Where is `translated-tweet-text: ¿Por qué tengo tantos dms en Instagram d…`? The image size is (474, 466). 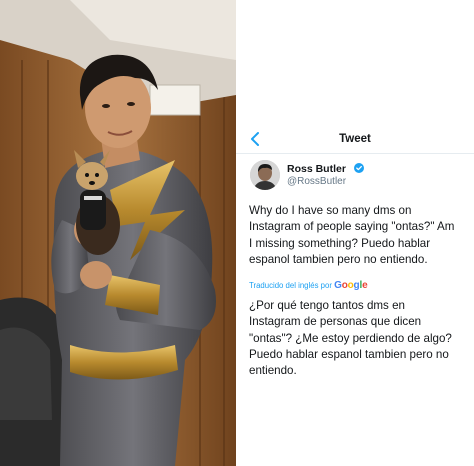
translated-tweet-text: ¿Por qué tengo tantos dms en Instagram d… is located at coordinates (350, 338).